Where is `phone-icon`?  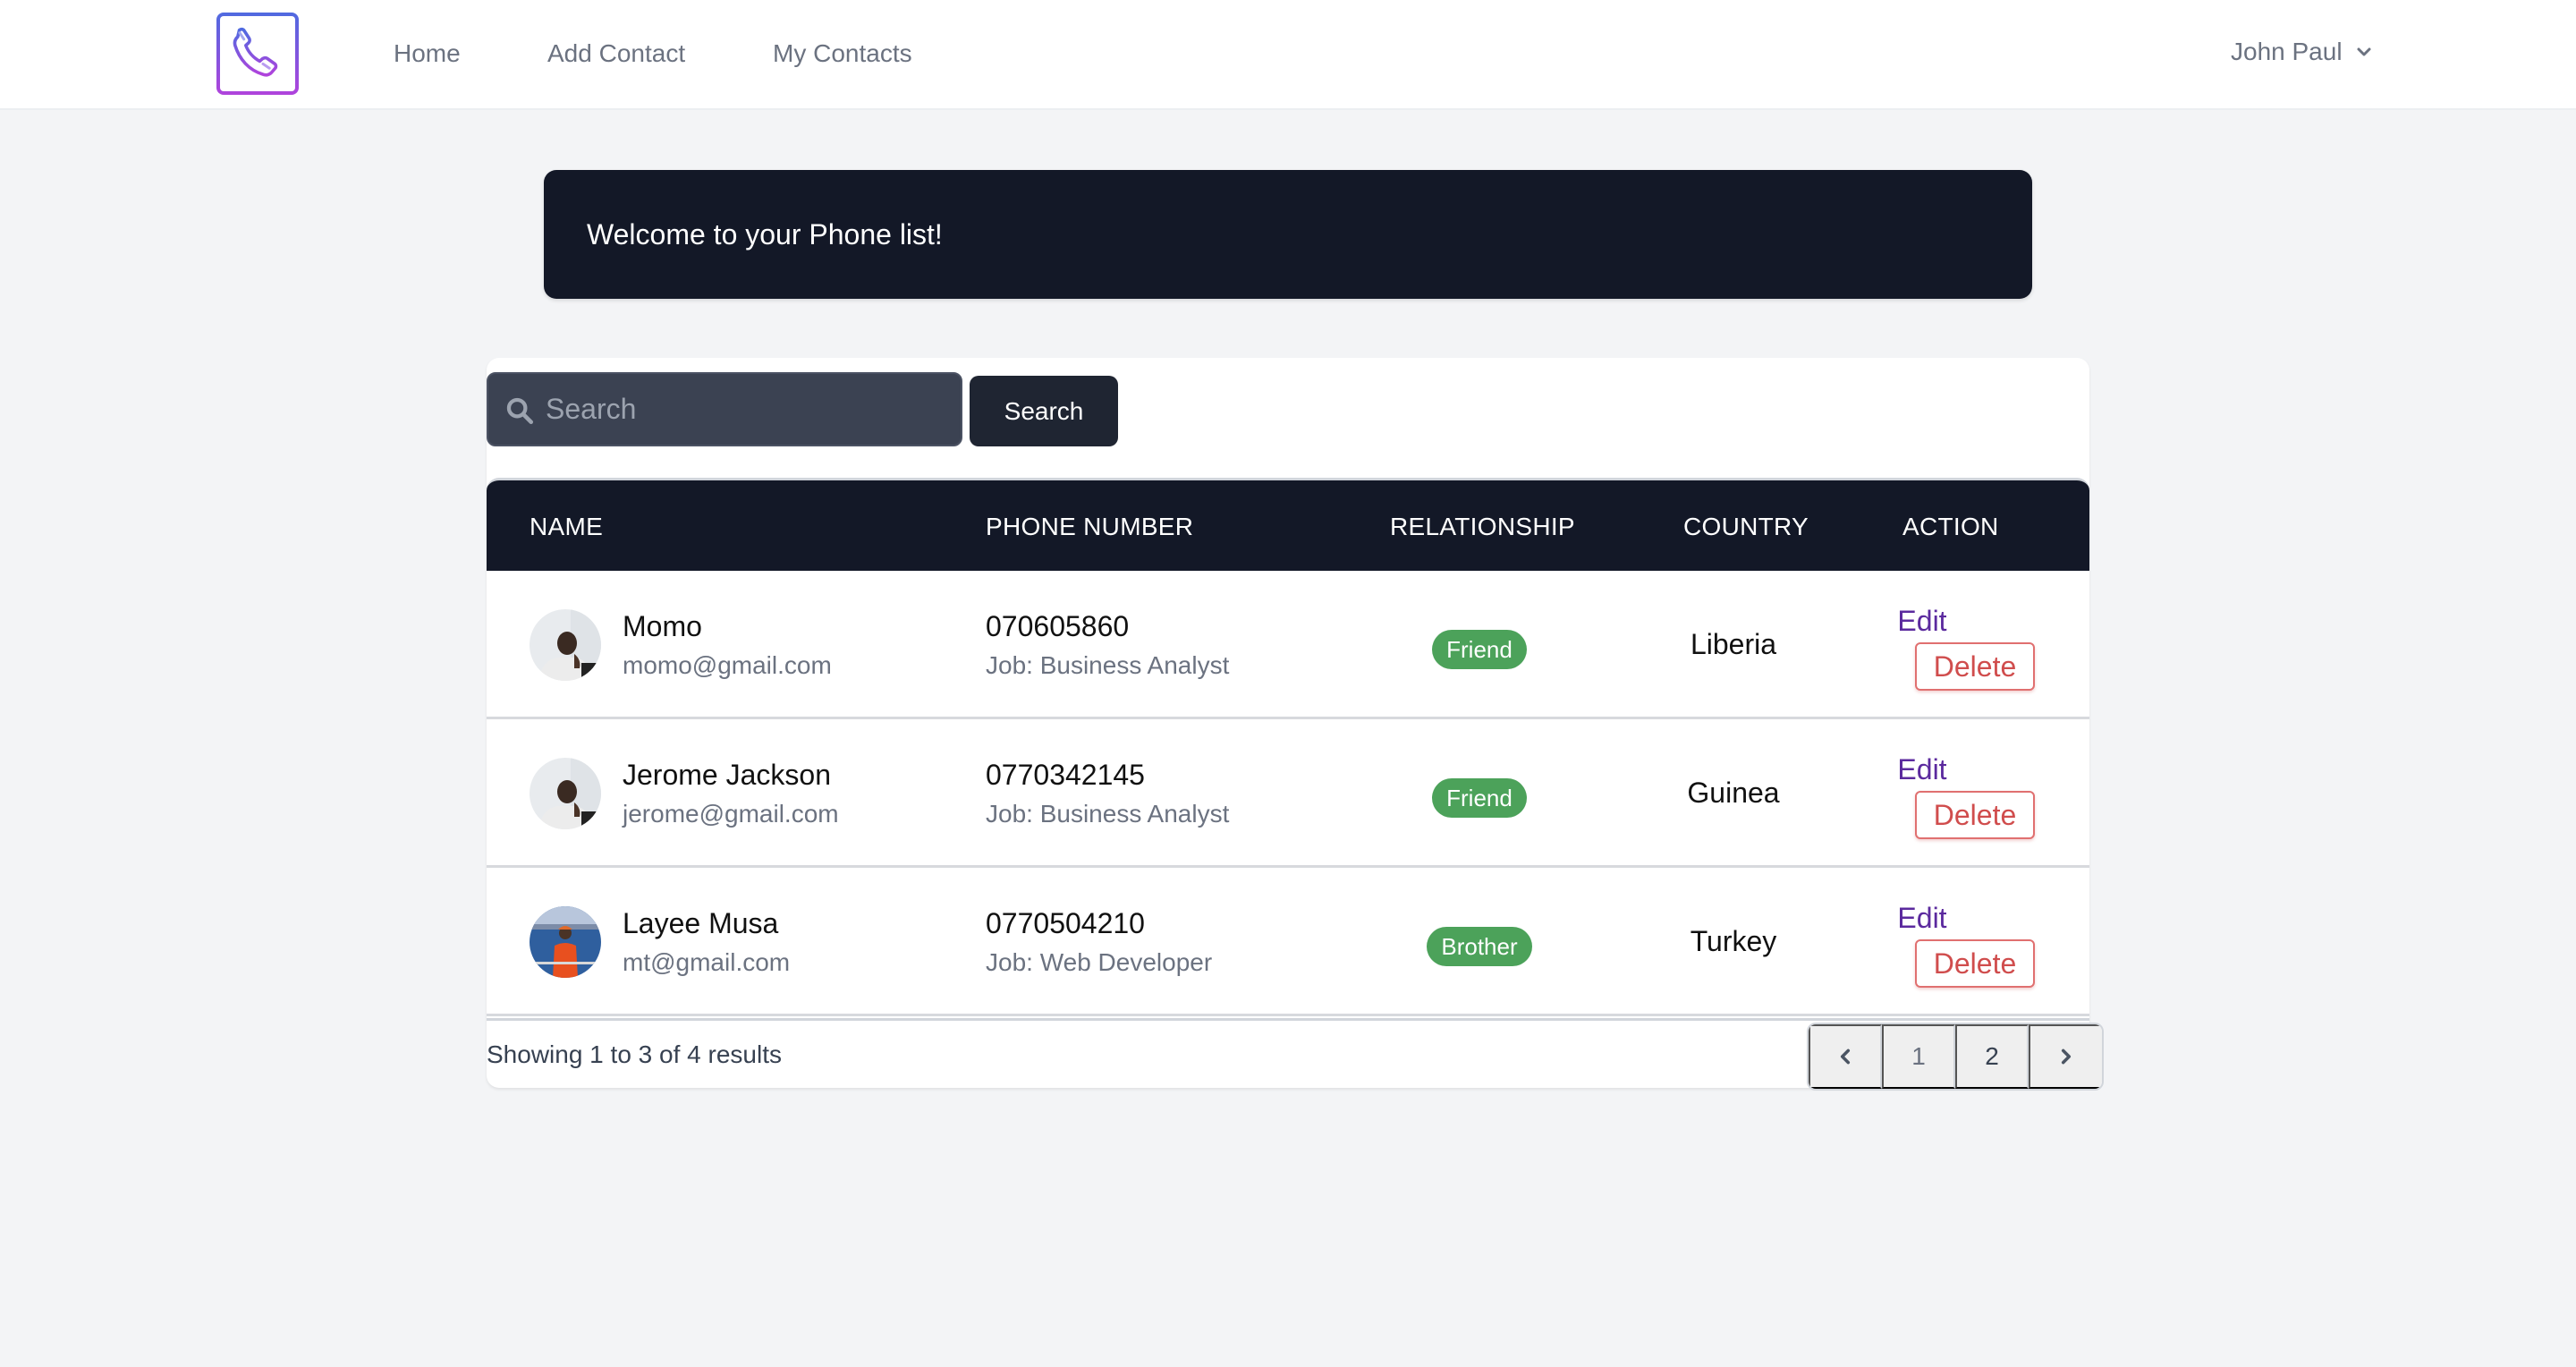
phone-icon is located at coordinates (255, 52).